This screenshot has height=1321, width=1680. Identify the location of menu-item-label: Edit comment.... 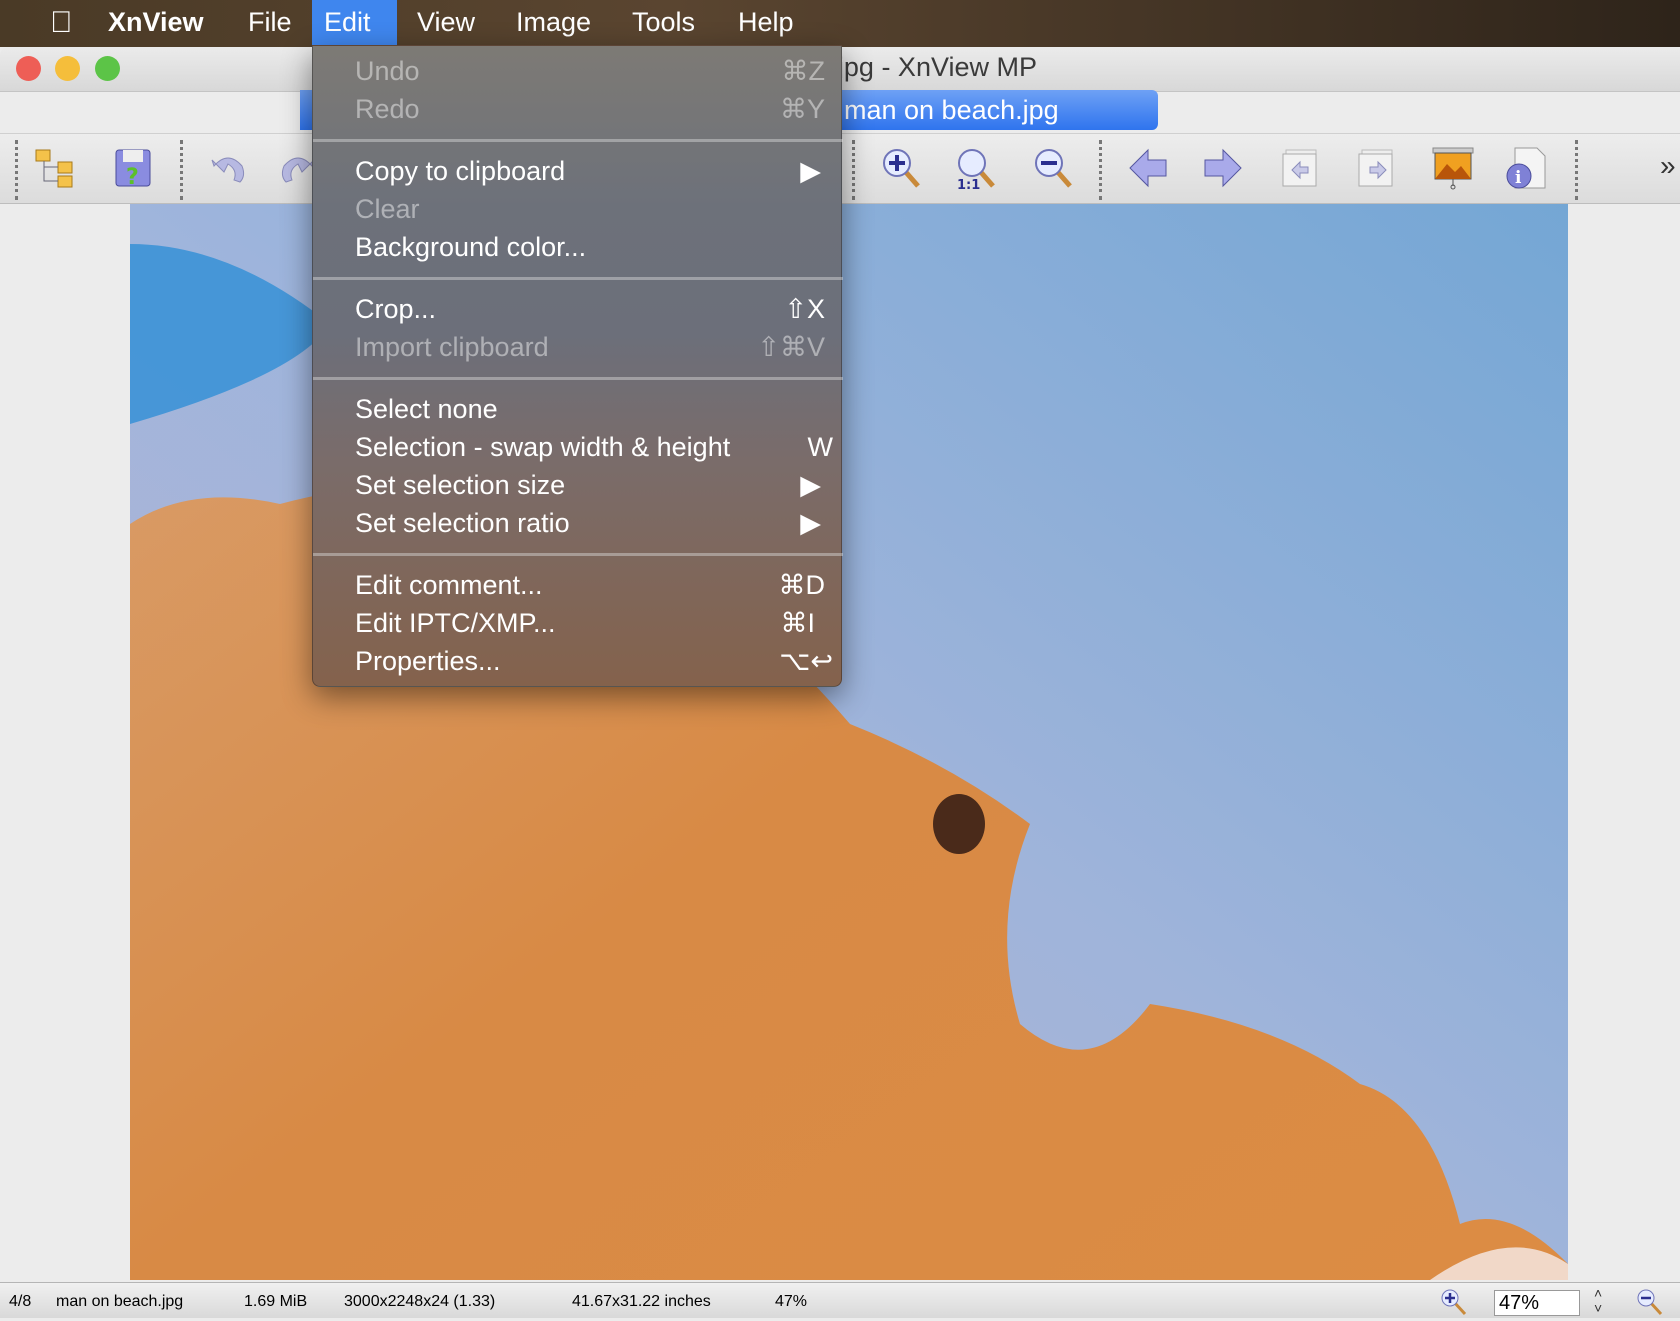
(449, 585).